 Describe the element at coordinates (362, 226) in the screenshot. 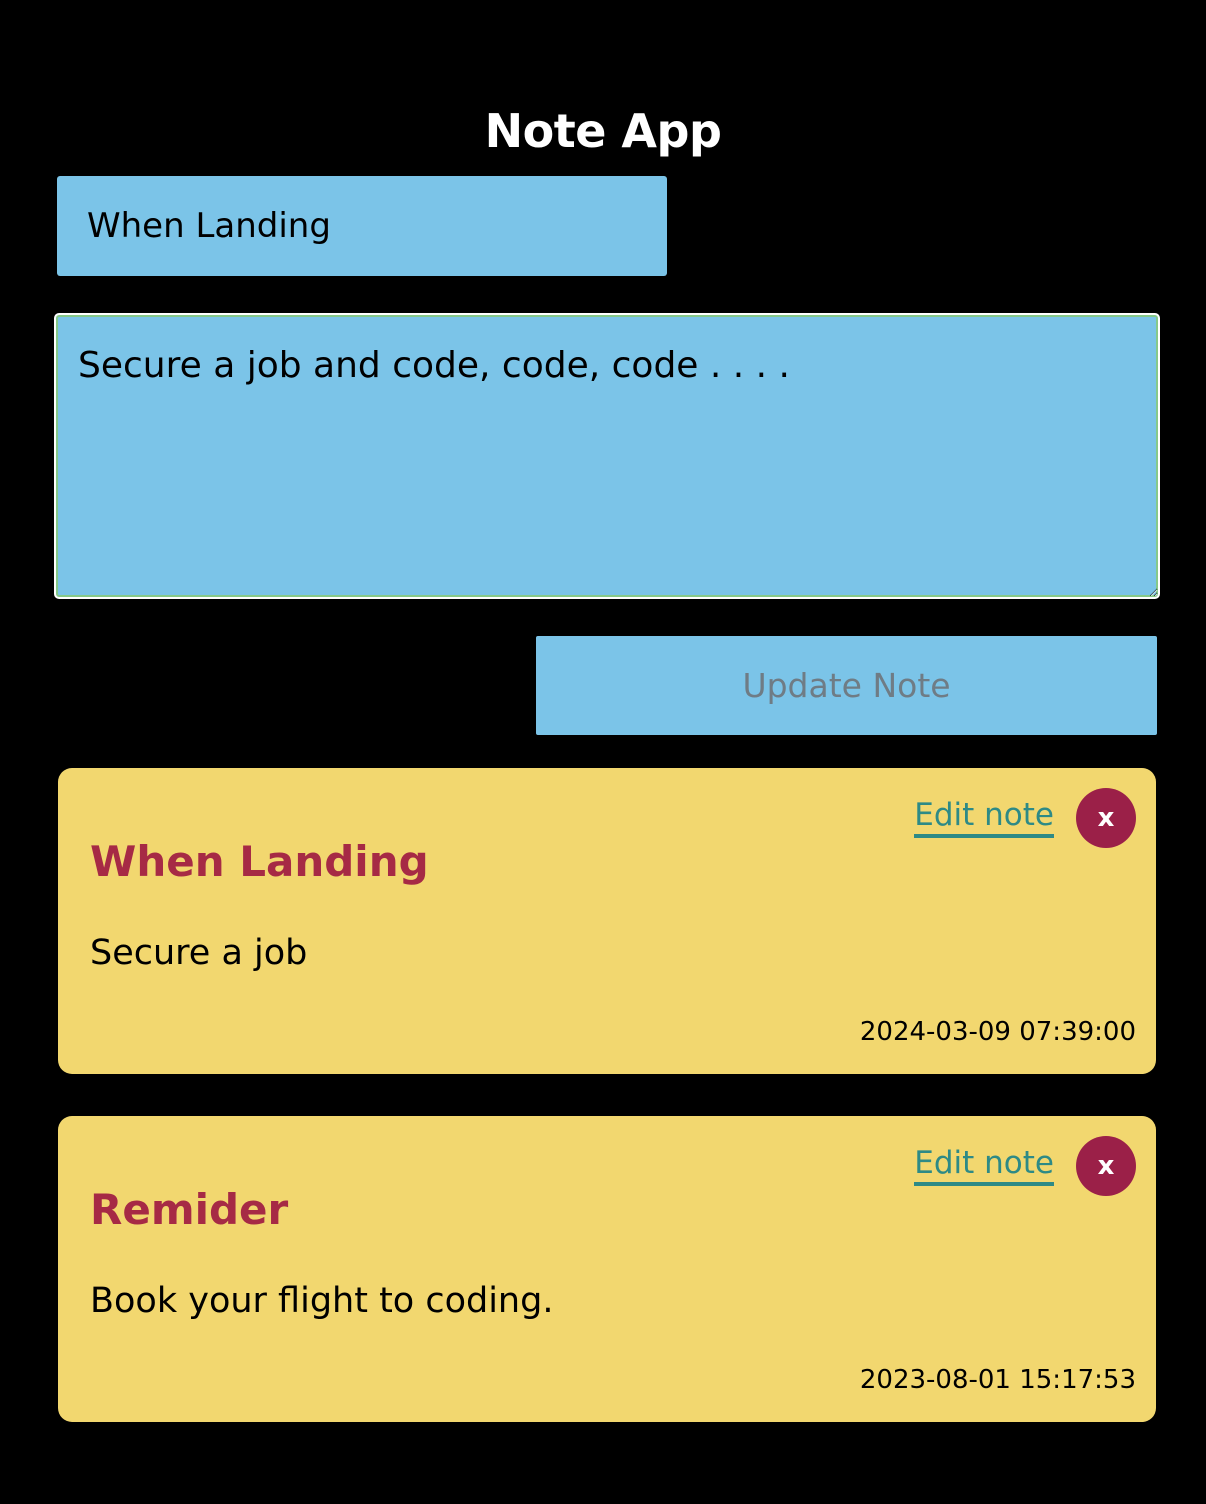

I see `note-title-input` at that location.